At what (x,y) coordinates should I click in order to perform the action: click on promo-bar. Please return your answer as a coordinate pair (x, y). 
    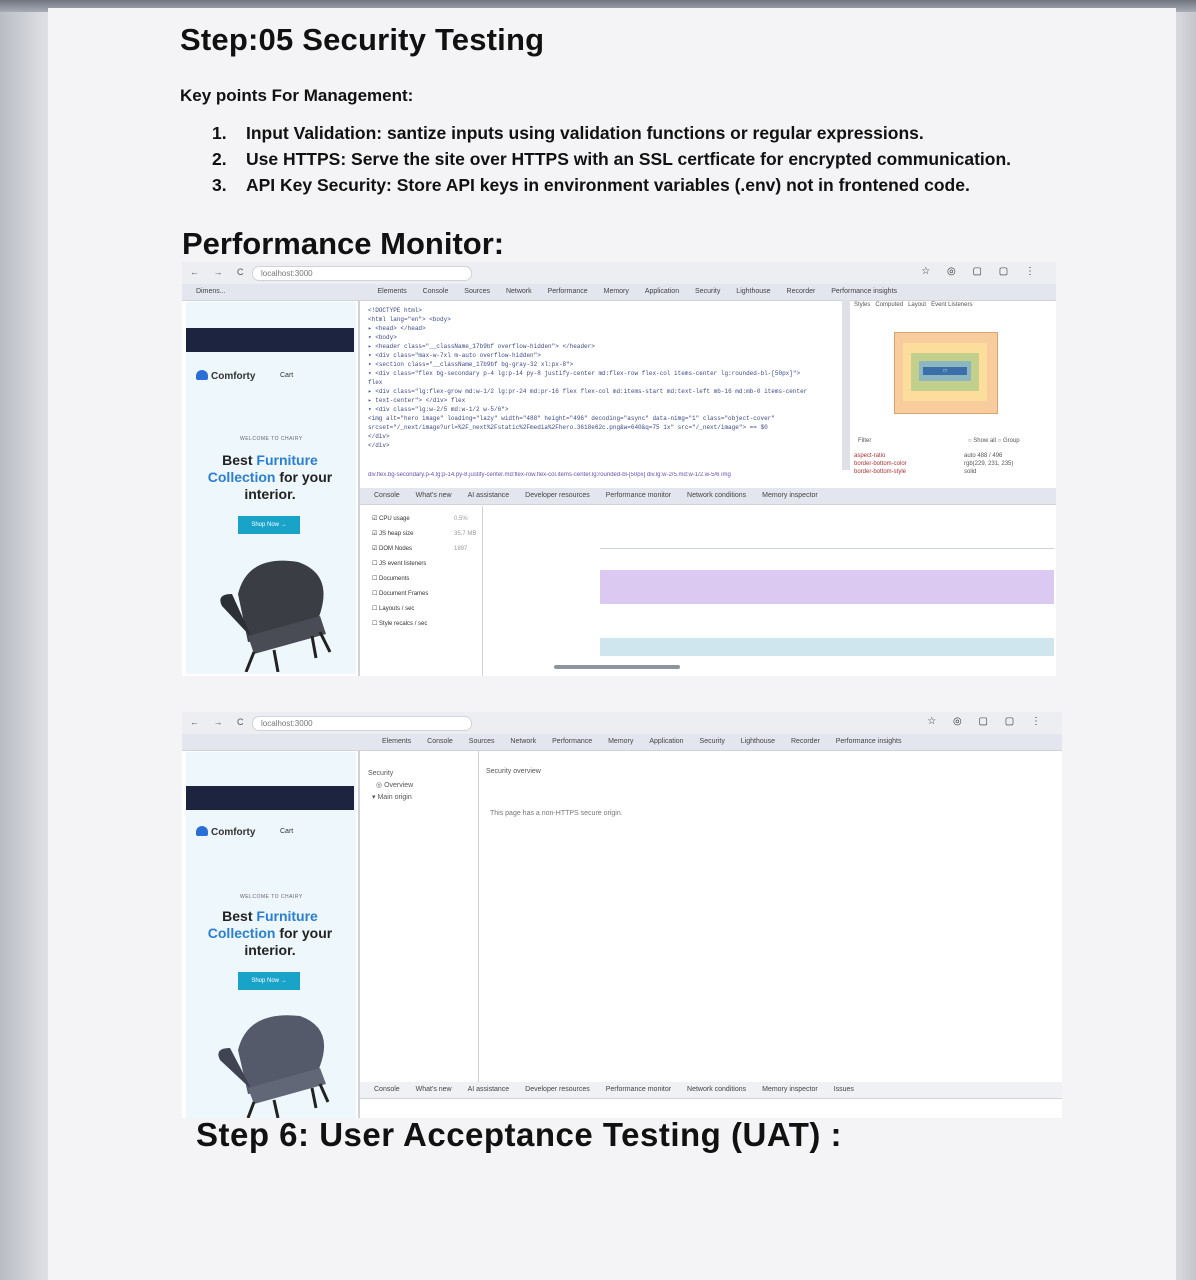
    Looking at the image, I should click on (270, 798).